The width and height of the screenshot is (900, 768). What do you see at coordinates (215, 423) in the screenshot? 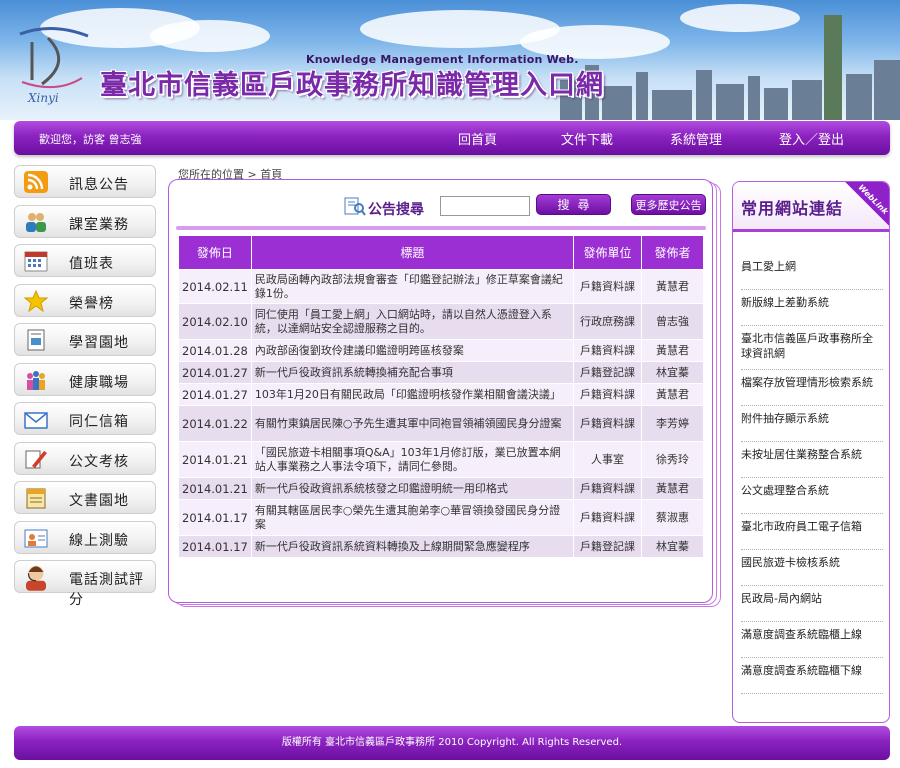
I see `row-date: 2014.01.22` at bounding box center [215, 423].